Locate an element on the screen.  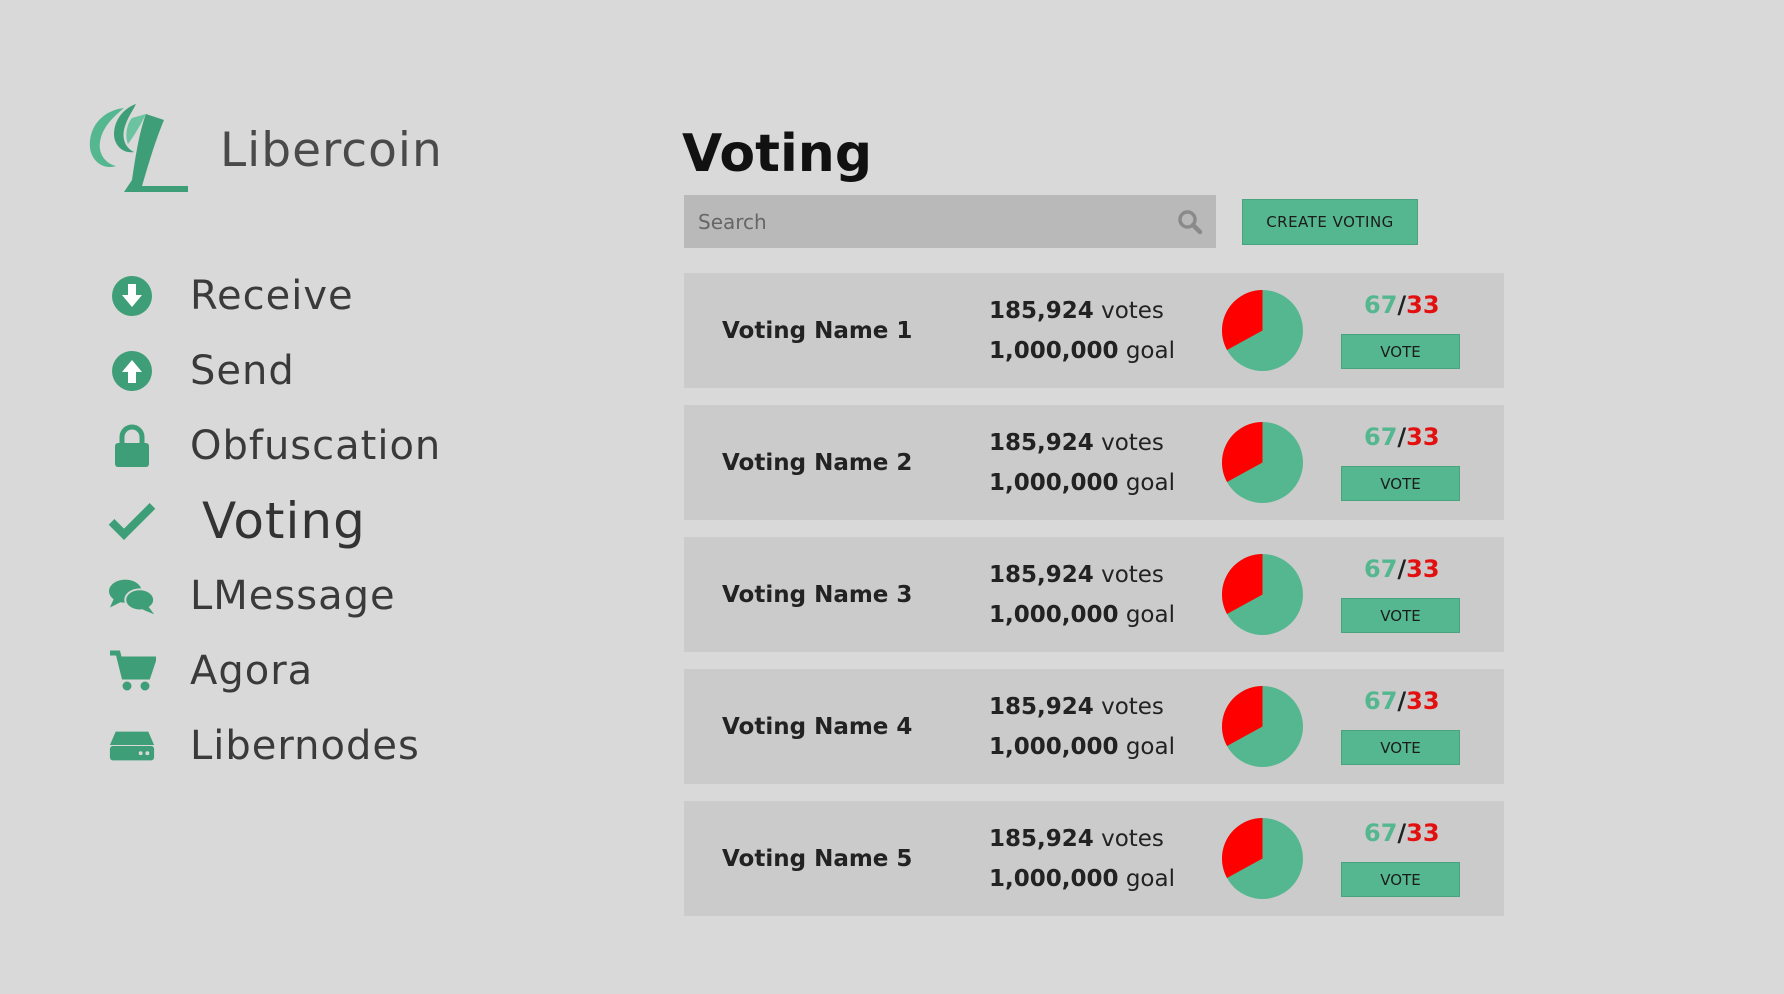
sidebar-item-label: Receive is located at coordinates (272, 295).